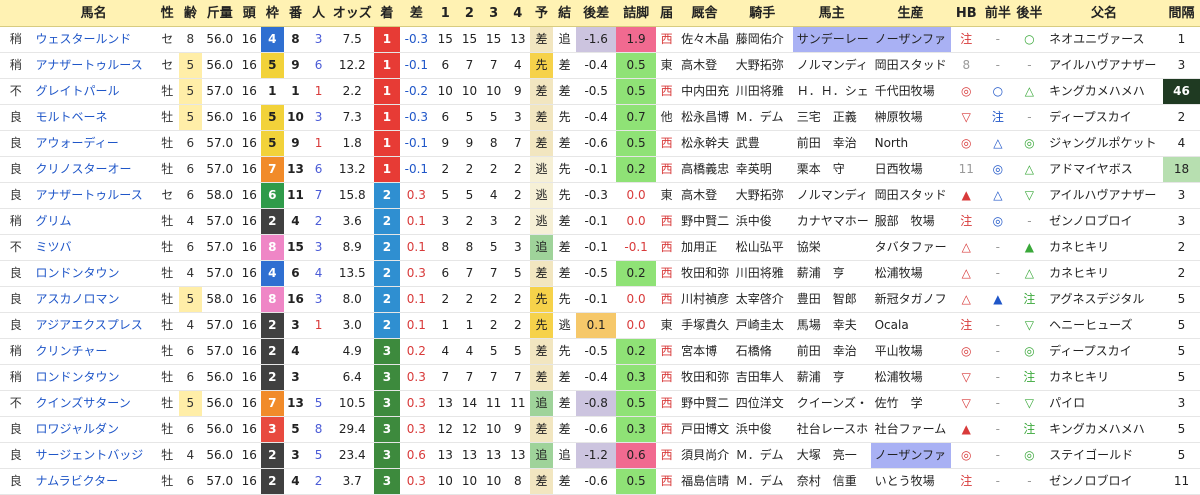 This screenshot has height=495, width=1200. I want to click on horse-name-link: グリム, so click(93, 221).